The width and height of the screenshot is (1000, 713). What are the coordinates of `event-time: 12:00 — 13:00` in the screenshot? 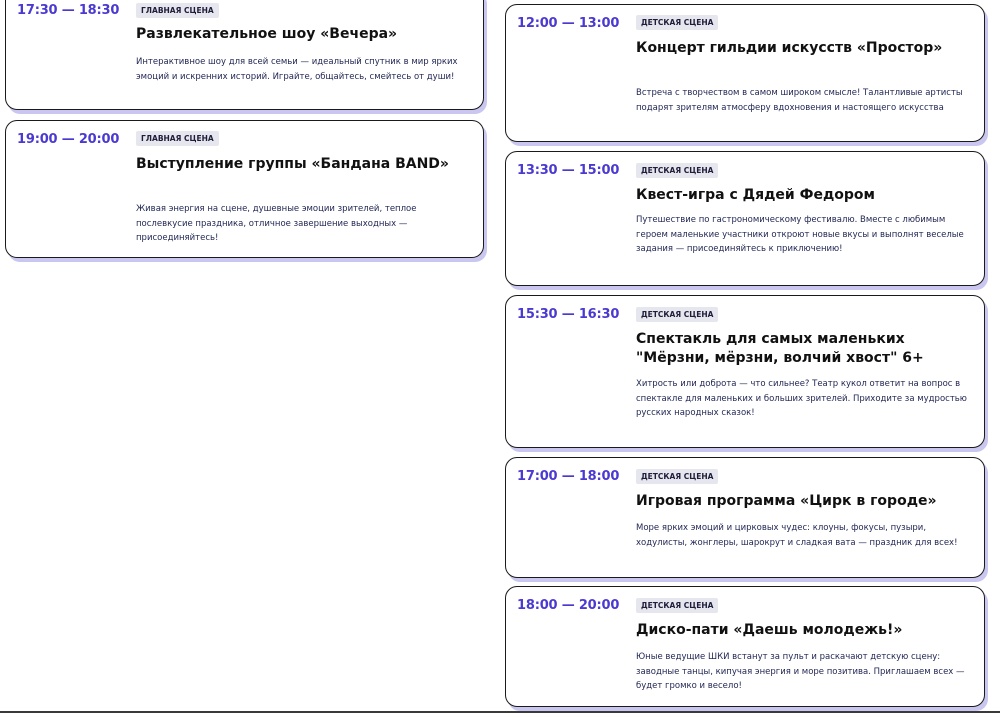 It's located at (568, 23).